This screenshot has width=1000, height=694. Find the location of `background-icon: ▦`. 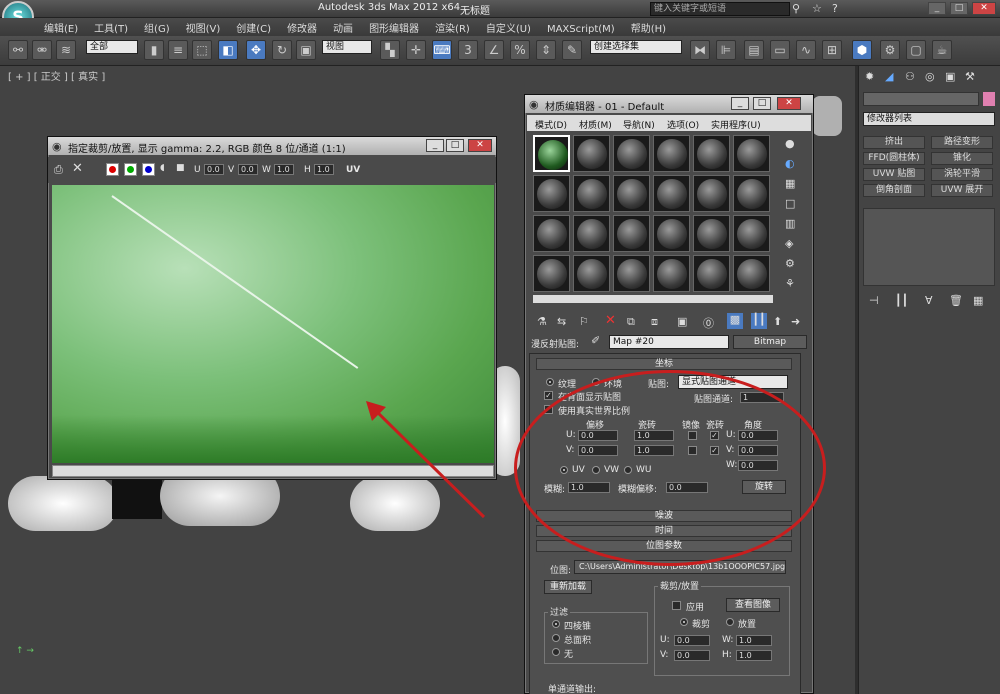

background-icon: ▦ is located at coordinates (790, 183).